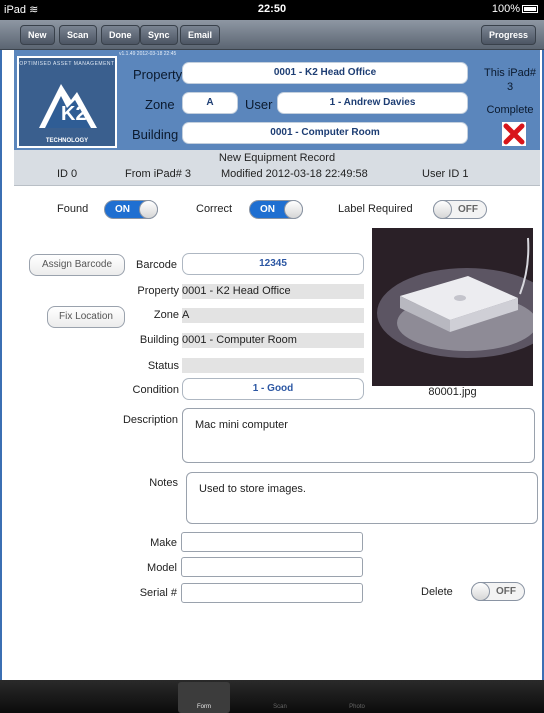  I want to click on delete-toggle: OFF, so click(498, 591).